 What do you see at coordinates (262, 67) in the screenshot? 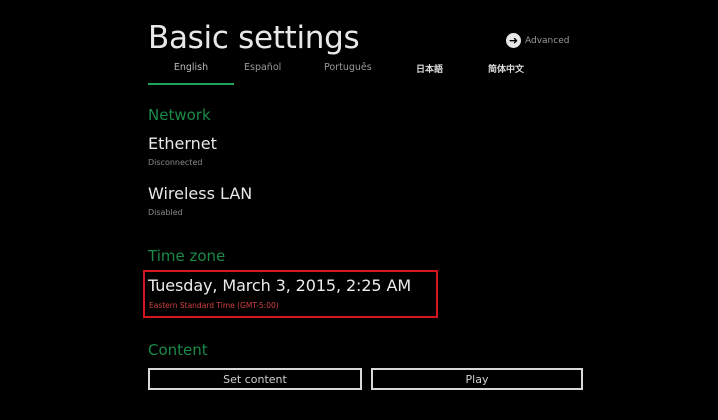
I see `tab-espanol: Español` at bounding box center [262, 67].